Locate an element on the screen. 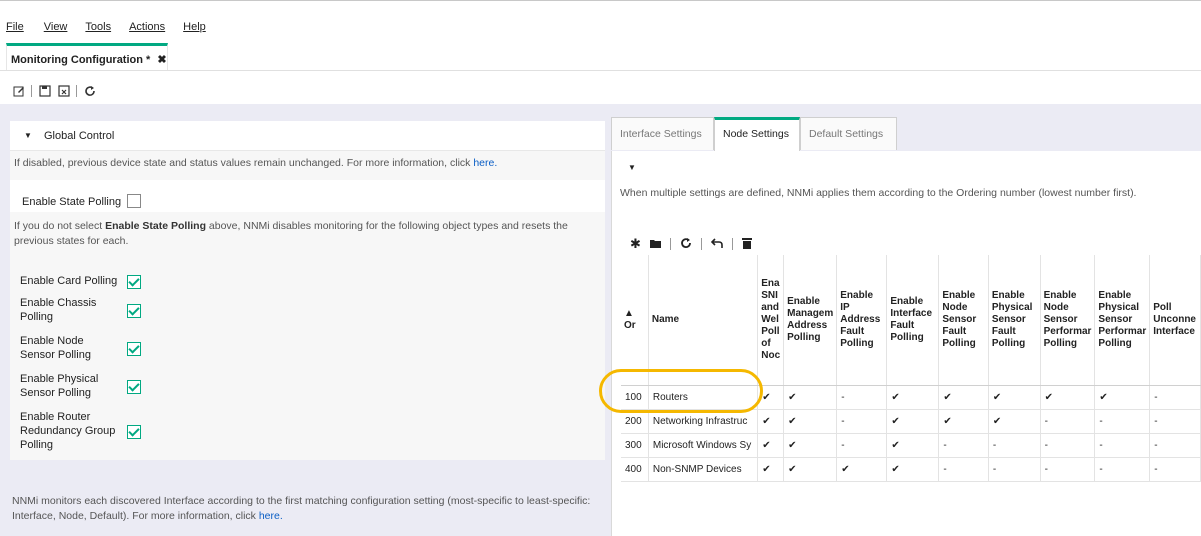 The image size is (1201, 536). cell-name: Networking Infrastruc is located at coordinates (703, 421).